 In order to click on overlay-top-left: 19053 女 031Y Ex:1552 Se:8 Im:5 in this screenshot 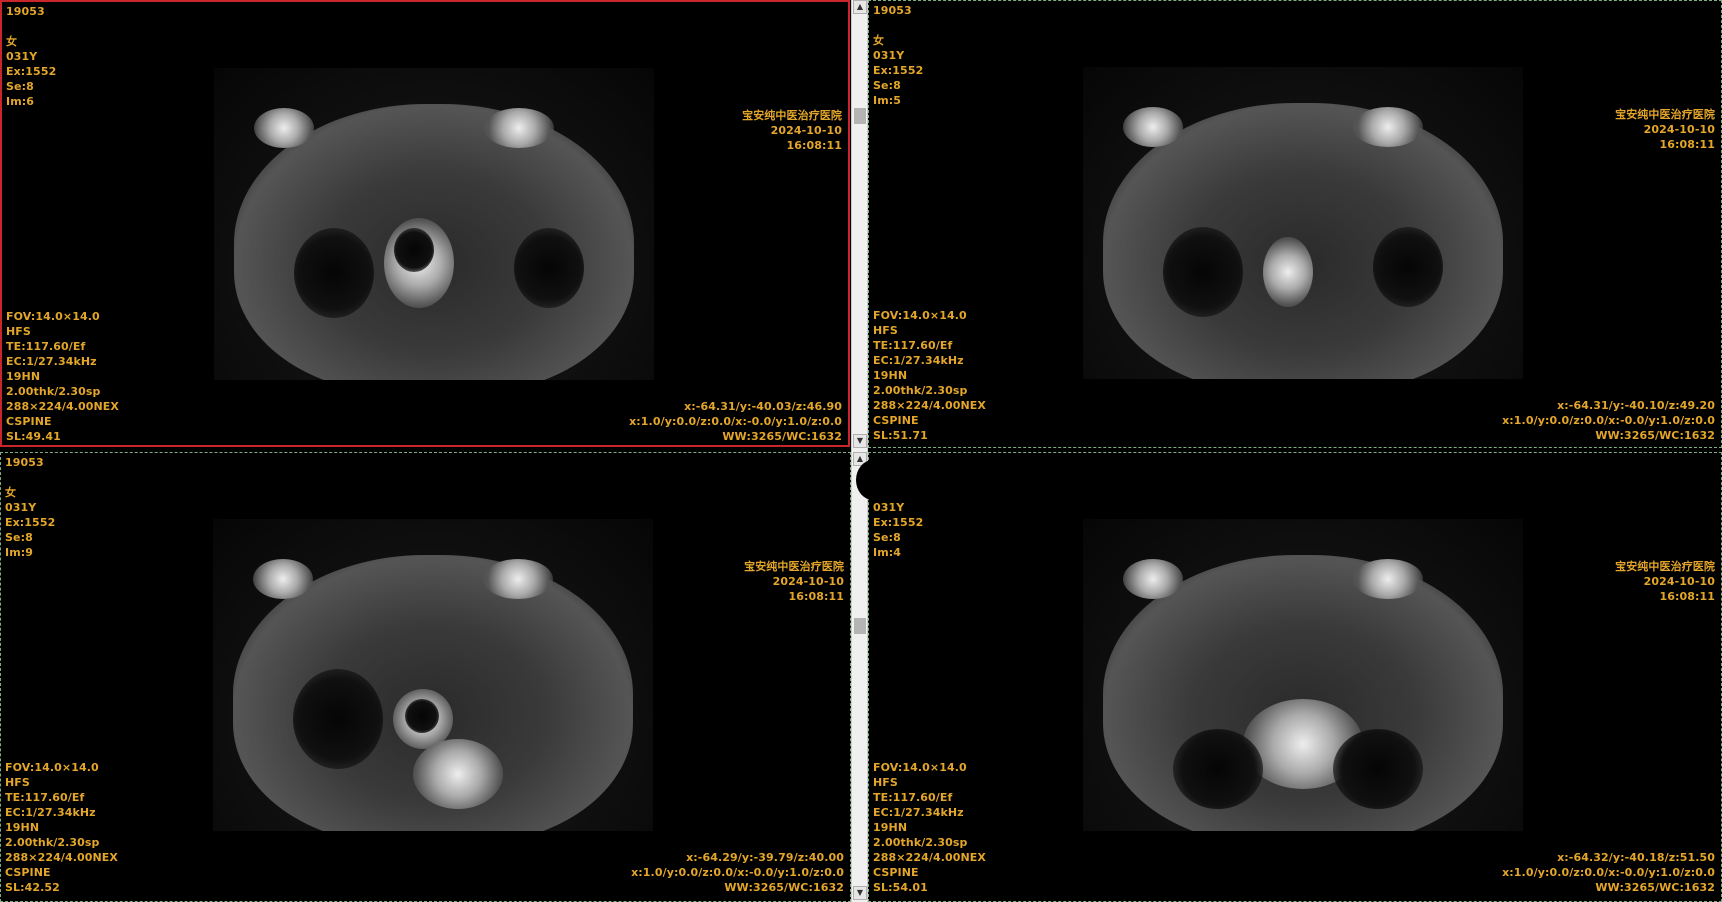, I will do `click(898, 55)`.